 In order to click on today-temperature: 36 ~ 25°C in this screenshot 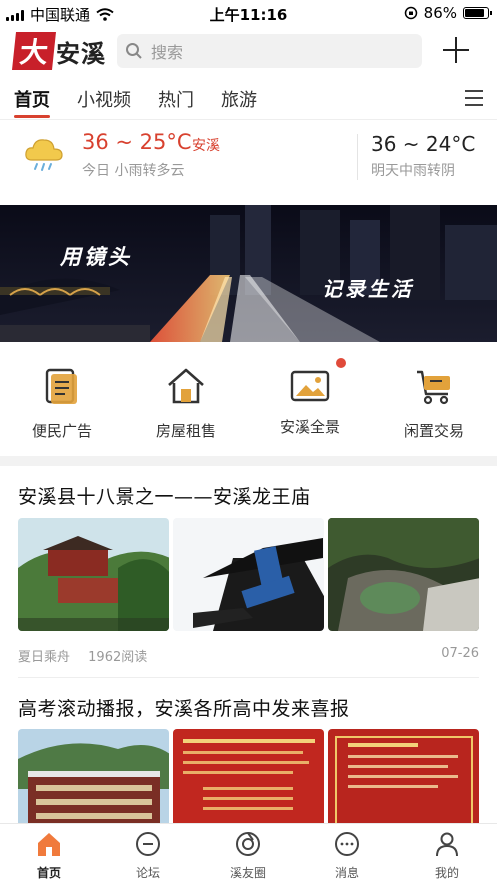, I will do `click(137, 142)`.